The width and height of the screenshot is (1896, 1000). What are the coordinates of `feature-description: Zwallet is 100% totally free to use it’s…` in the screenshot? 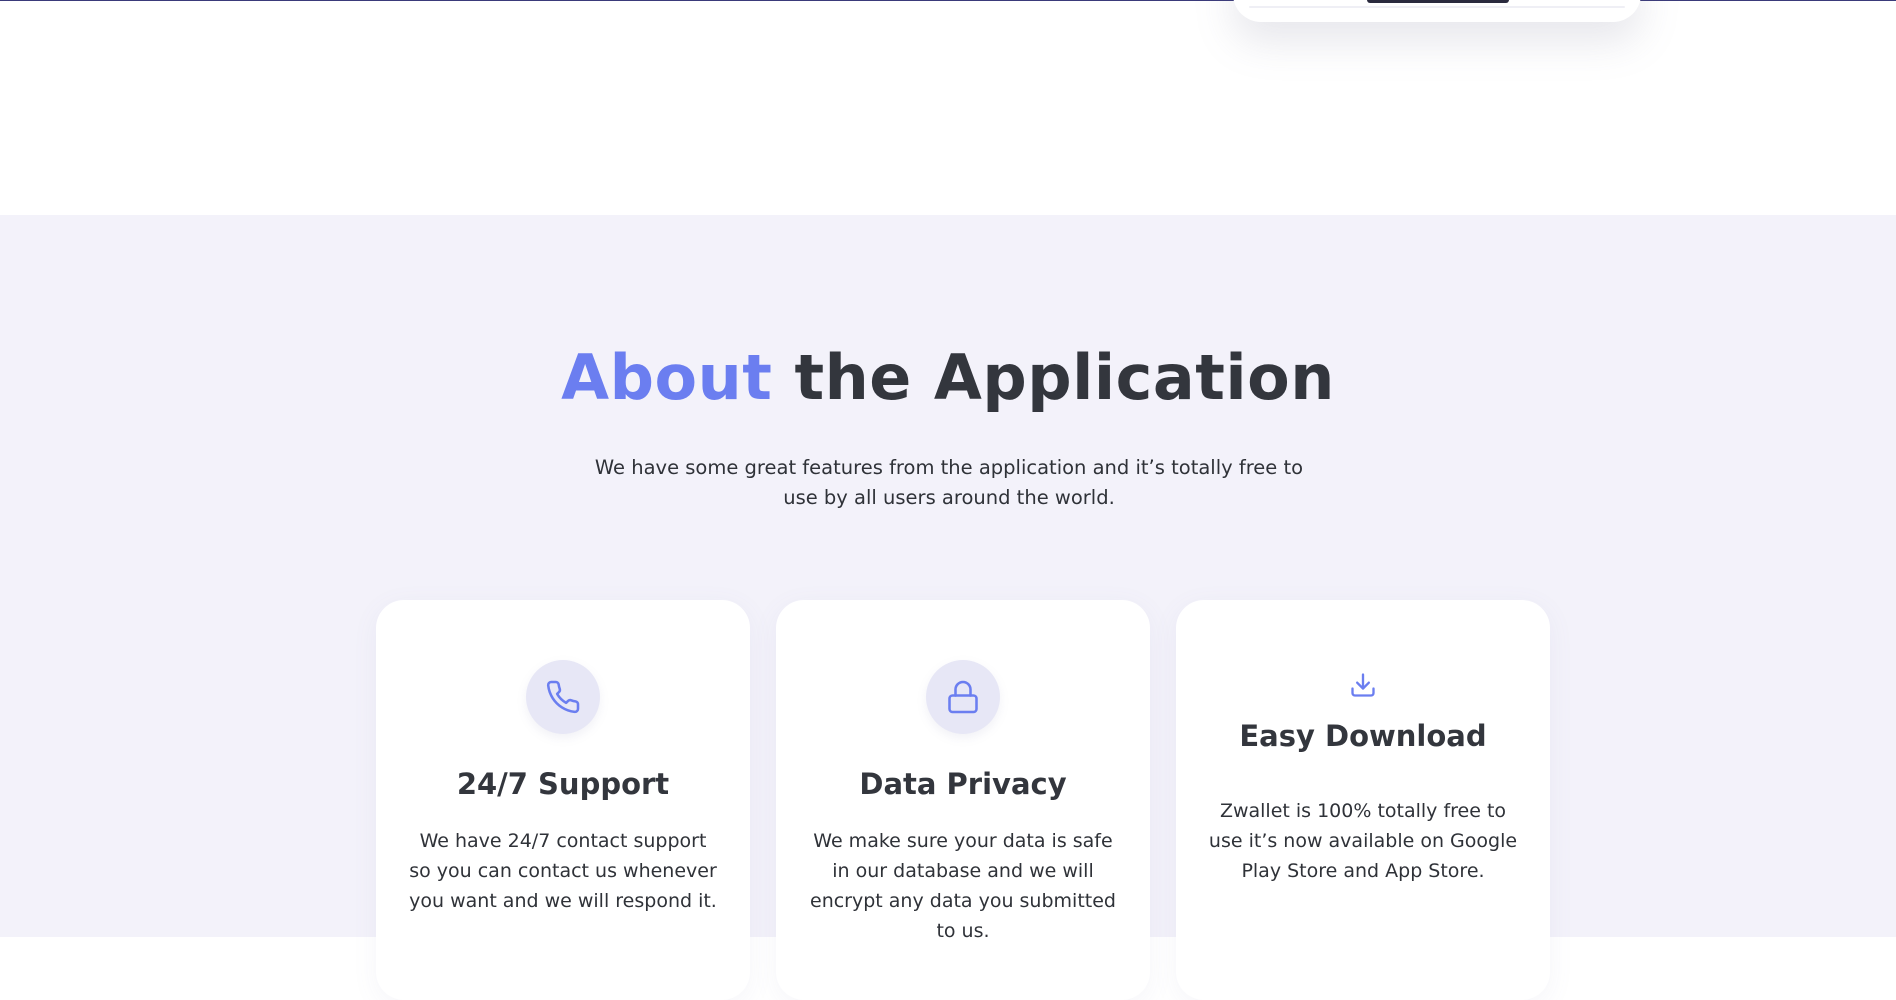 It's located at (1363, 841).